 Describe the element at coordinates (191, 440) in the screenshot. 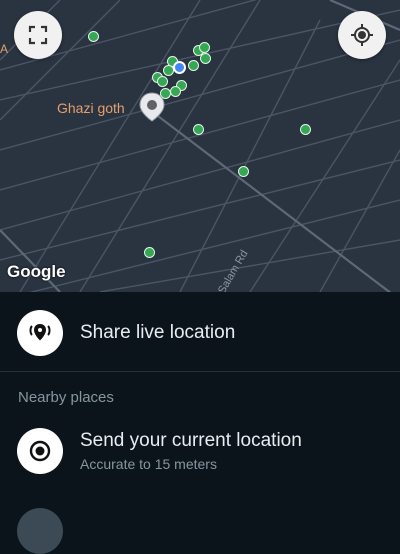

I see `send-current-location-label: Send your current location` at that location.